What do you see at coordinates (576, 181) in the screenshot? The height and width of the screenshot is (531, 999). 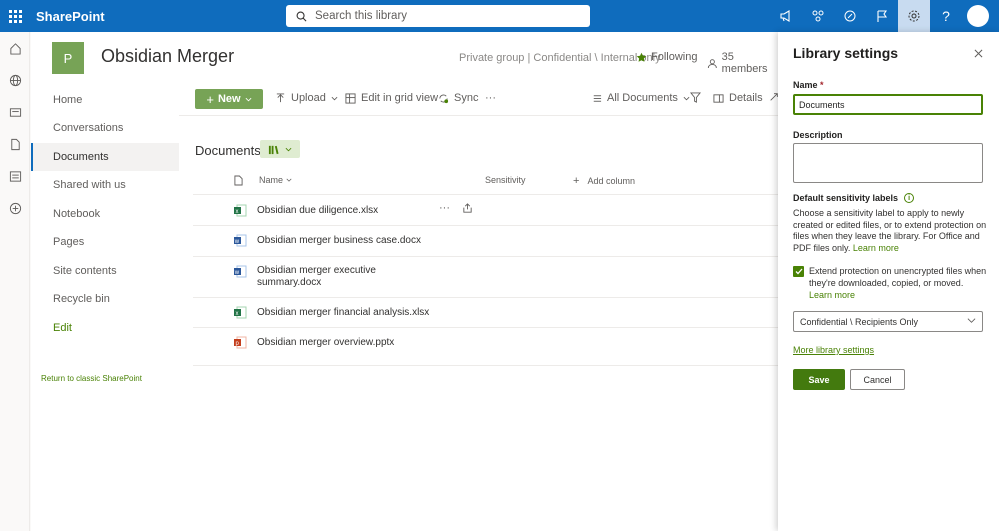 I see `plus-icon: +` at bounding box center [576, 181].